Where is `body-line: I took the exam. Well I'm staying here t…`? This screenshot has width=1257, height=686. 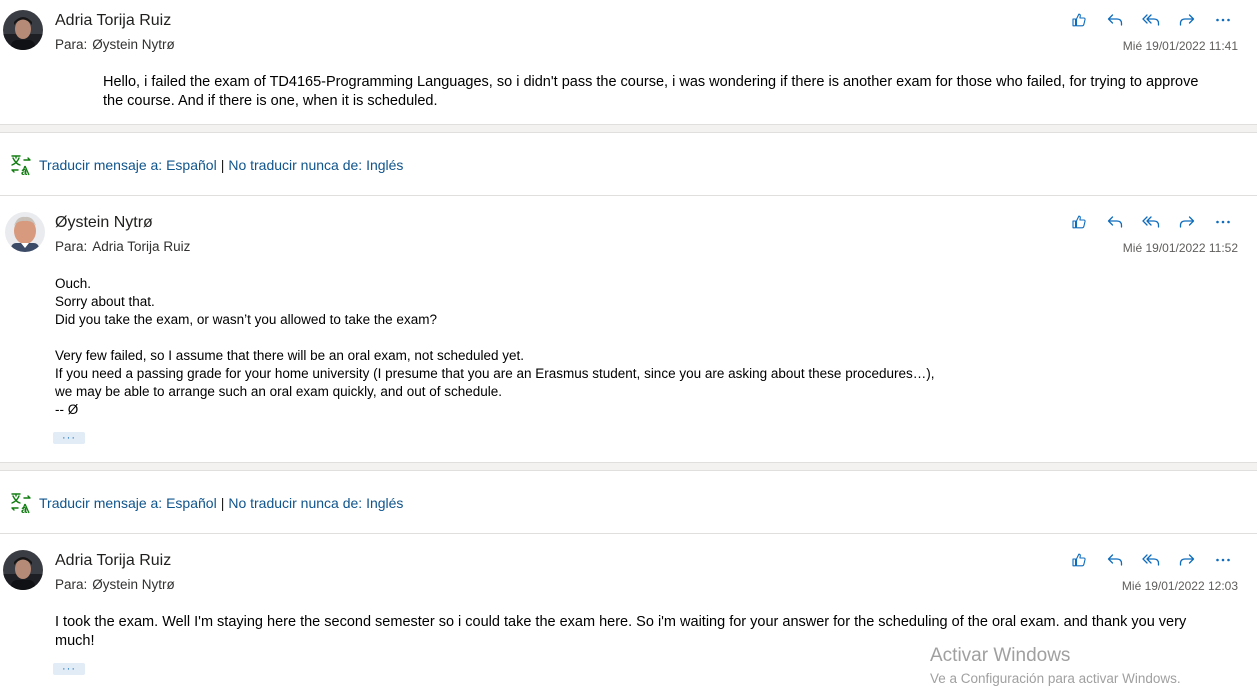
body-line: I took the exam. Well I'm staying here t… is located at coordinates (621, 622).